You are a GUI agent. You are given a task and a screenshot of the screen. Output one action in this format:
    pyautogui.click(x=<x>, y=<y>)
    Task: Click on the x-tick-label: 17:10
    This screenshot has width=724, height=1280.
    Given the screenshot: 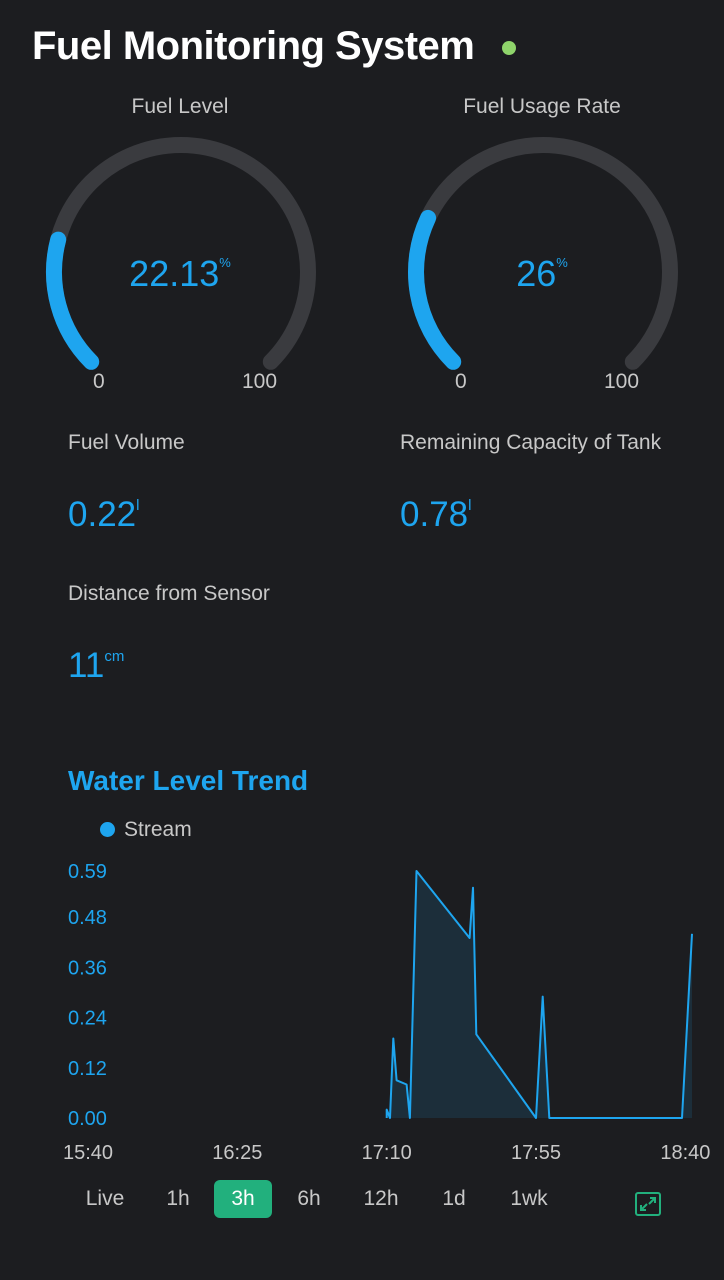 What is the action you would take?
    pyautogui.click(x=387, y=1153)
    